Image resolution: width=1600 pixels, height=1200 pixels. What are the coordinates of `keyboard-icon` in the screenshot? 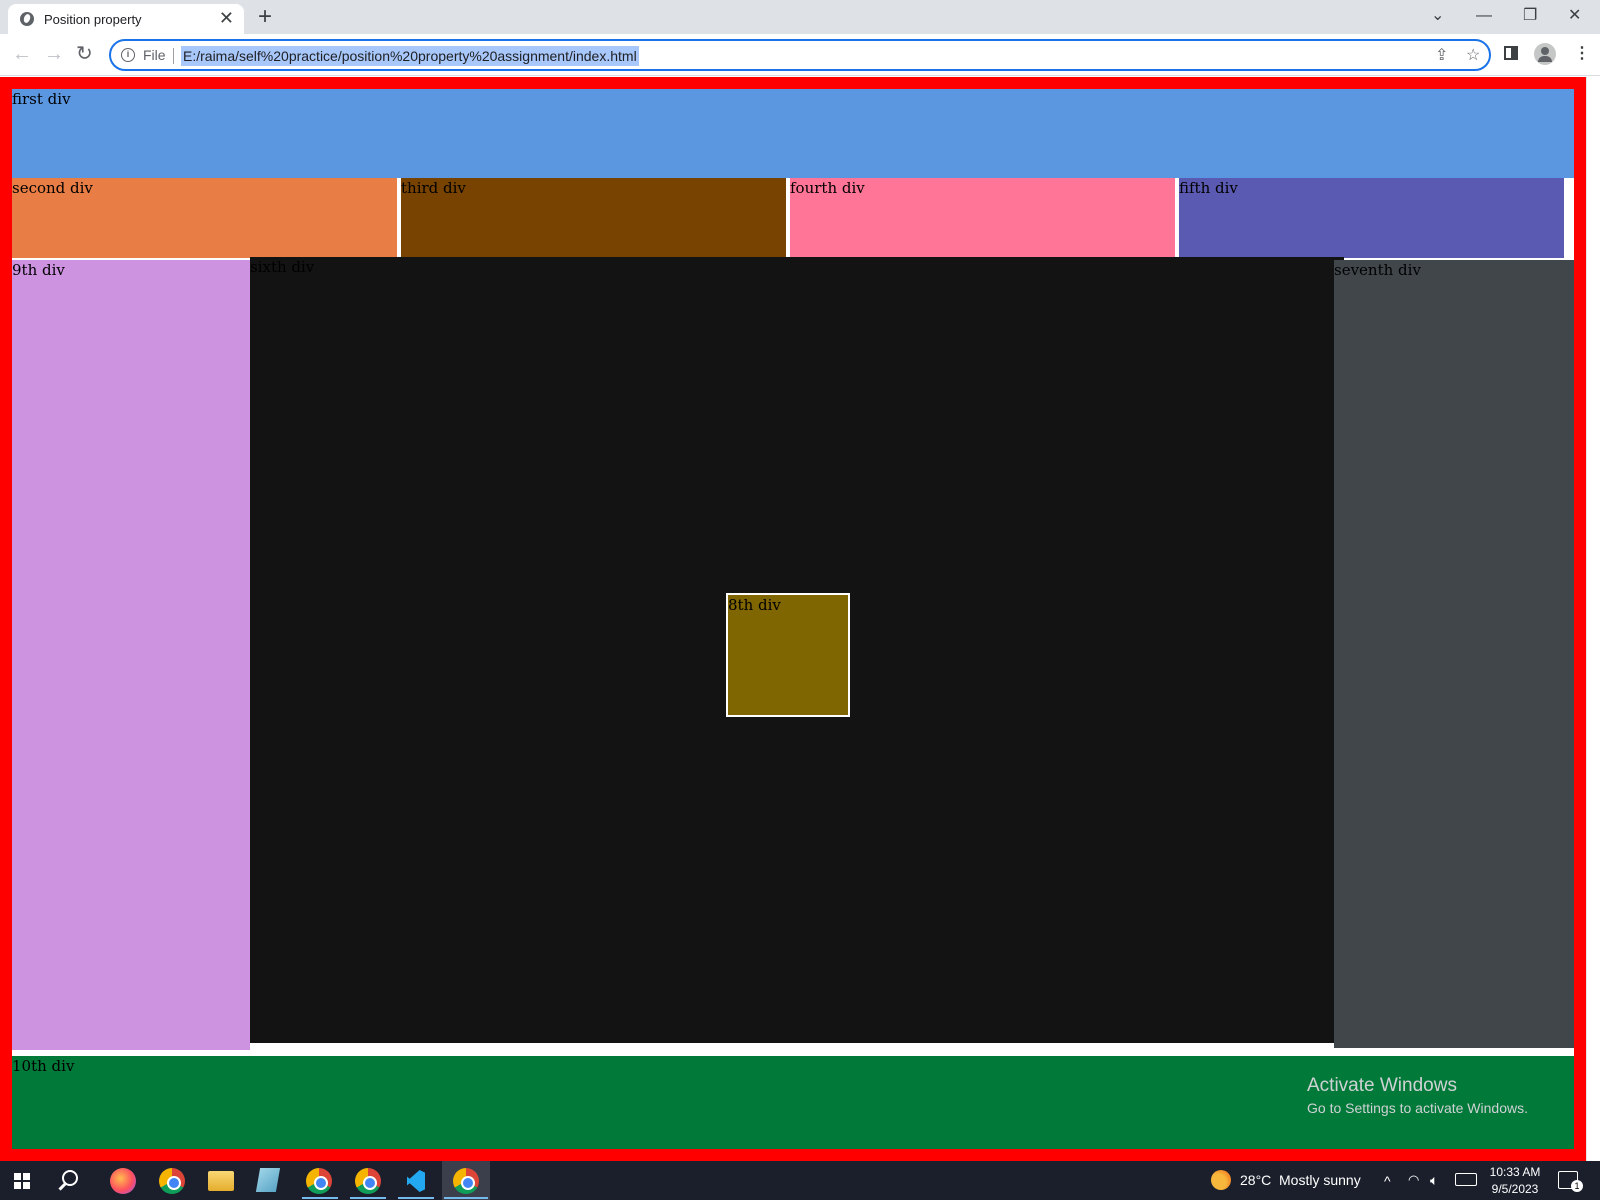 It's located at (1466, 1179).